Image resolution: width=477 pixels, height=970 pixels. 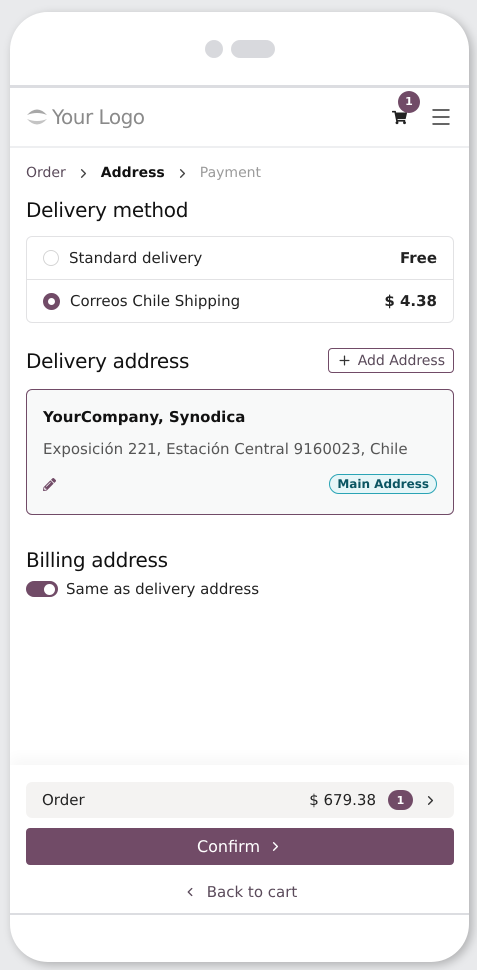 I want to click on address-card: YourCompany, Synodica Exposición 221, Estación Central 9160023, Chile Main Address, so click(x=240, y=452).